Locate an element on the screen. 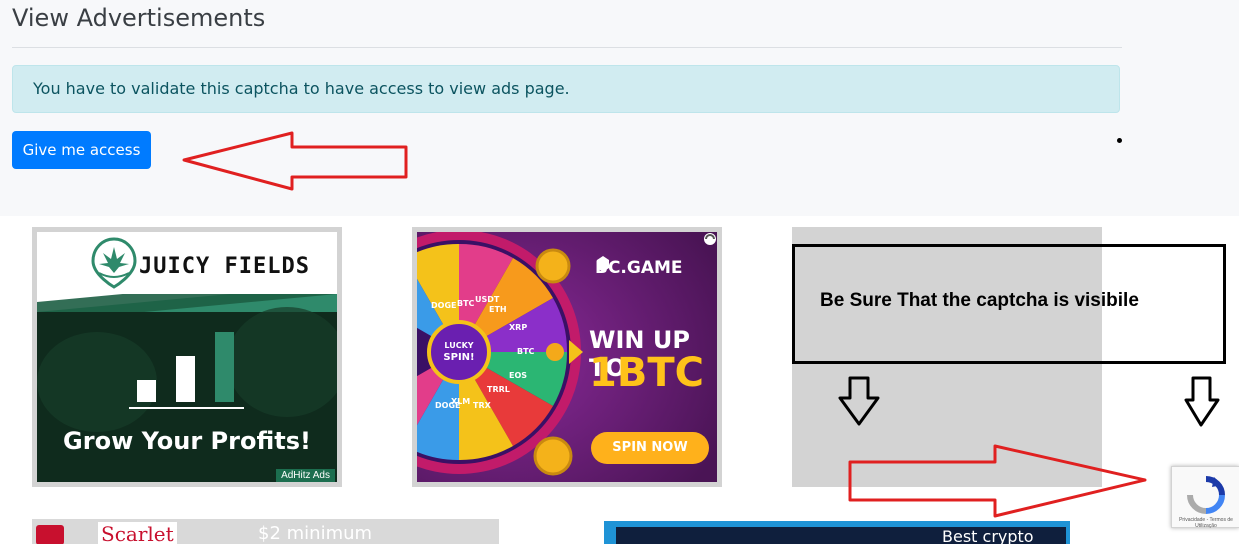 The width and height of the screenshot is (1239, 544). ad-brand-juicy: JUICY FIELDS is located at coordinates (224, 266).